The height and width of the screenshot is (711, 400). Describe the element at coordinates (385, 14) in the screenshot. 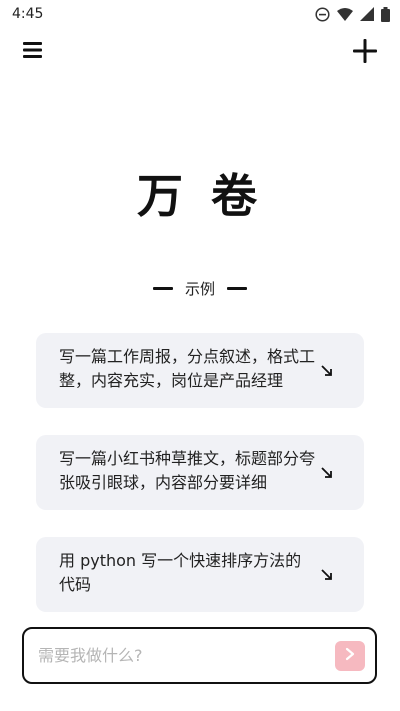

I see `battery-icon` at that location.